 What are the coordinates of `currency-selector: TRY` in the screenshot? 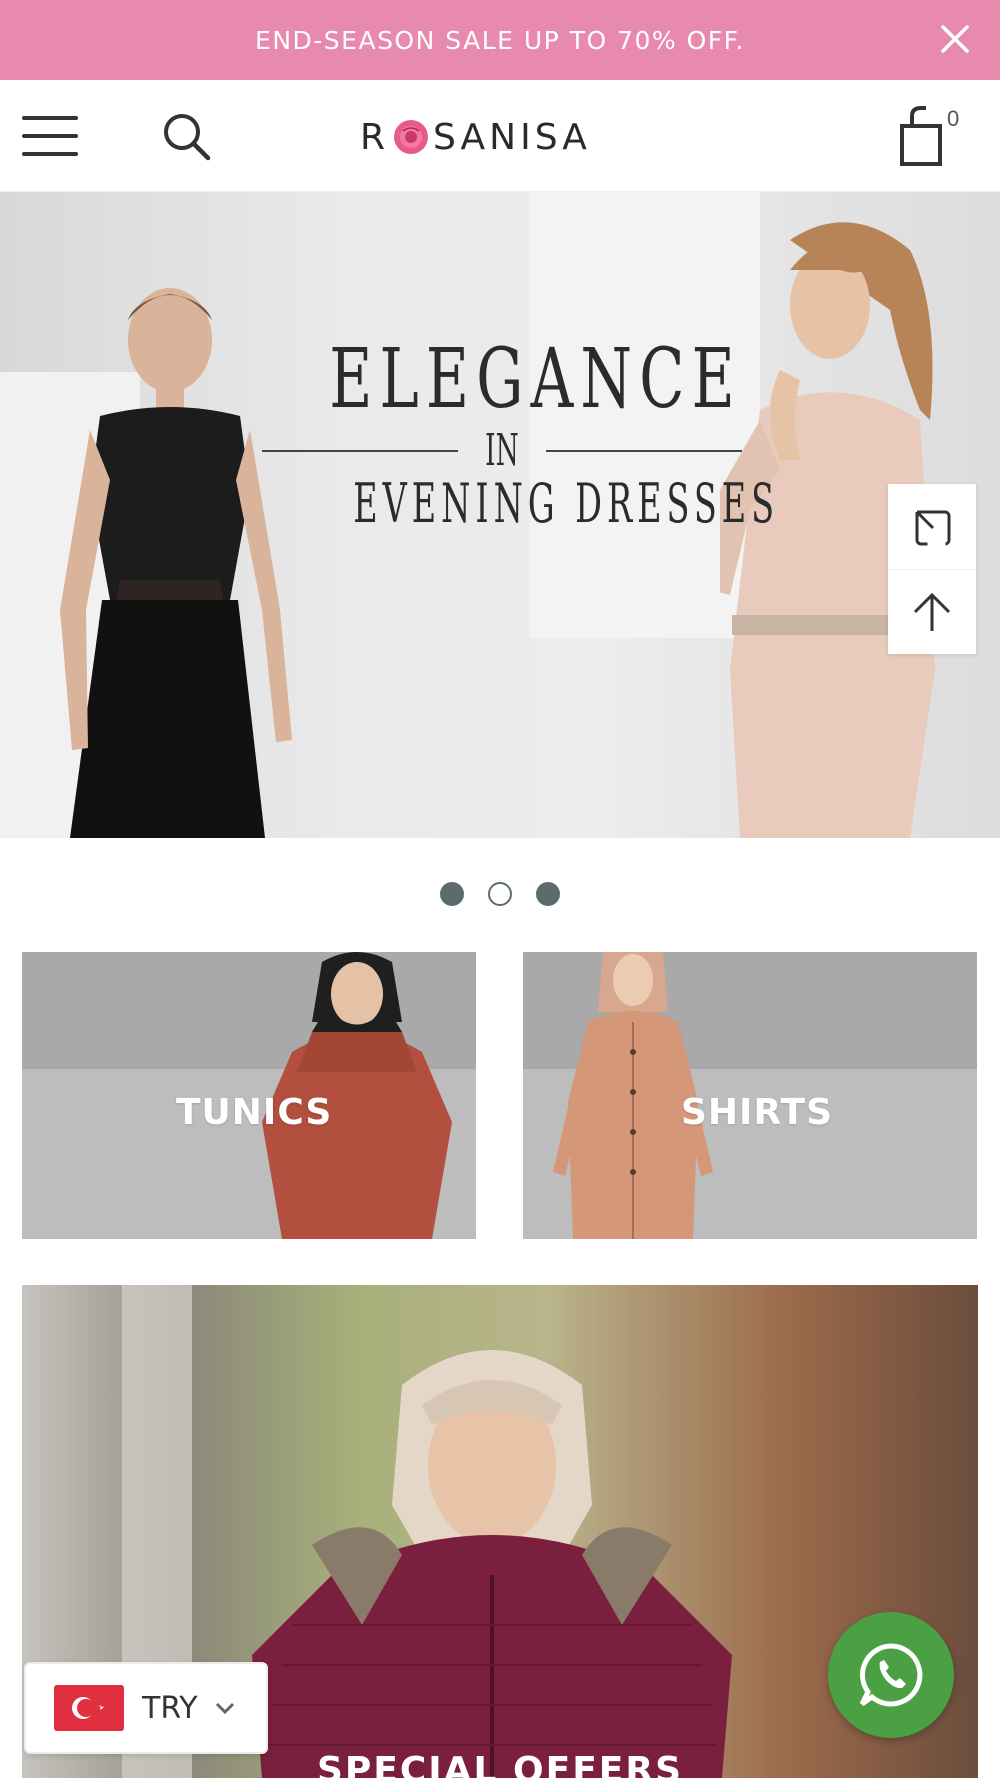 It's located at (146, 1708).